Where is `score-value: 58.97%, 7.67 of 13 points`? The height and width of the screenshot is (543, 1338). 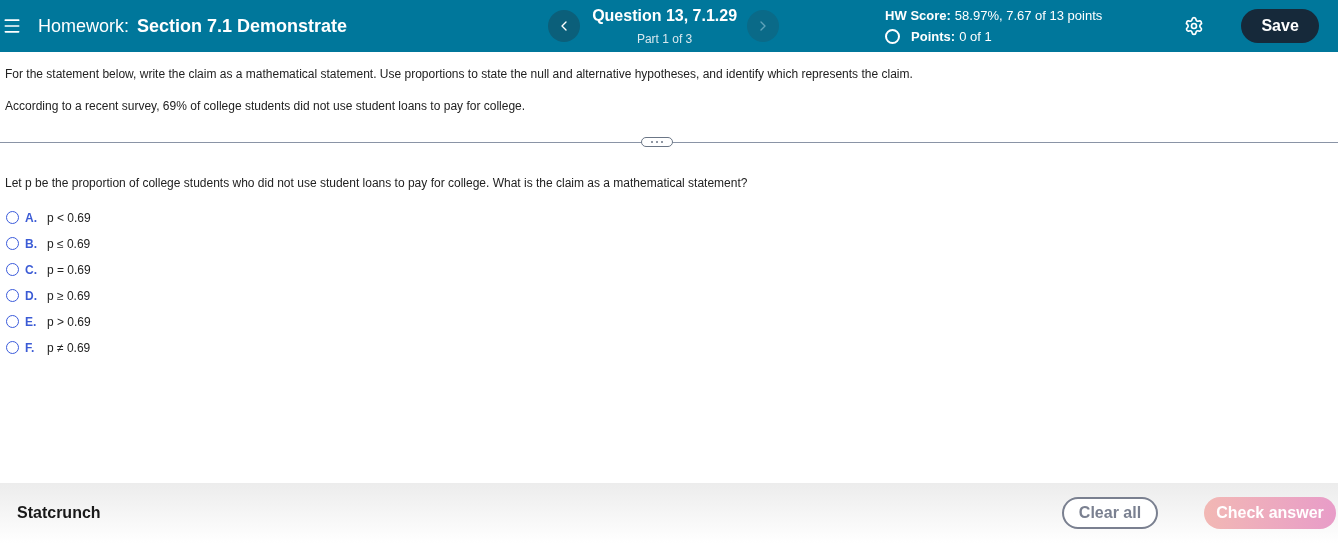 score-value: 58.97%, 7.67 of 13 points is located at coordinates (1028, 15).